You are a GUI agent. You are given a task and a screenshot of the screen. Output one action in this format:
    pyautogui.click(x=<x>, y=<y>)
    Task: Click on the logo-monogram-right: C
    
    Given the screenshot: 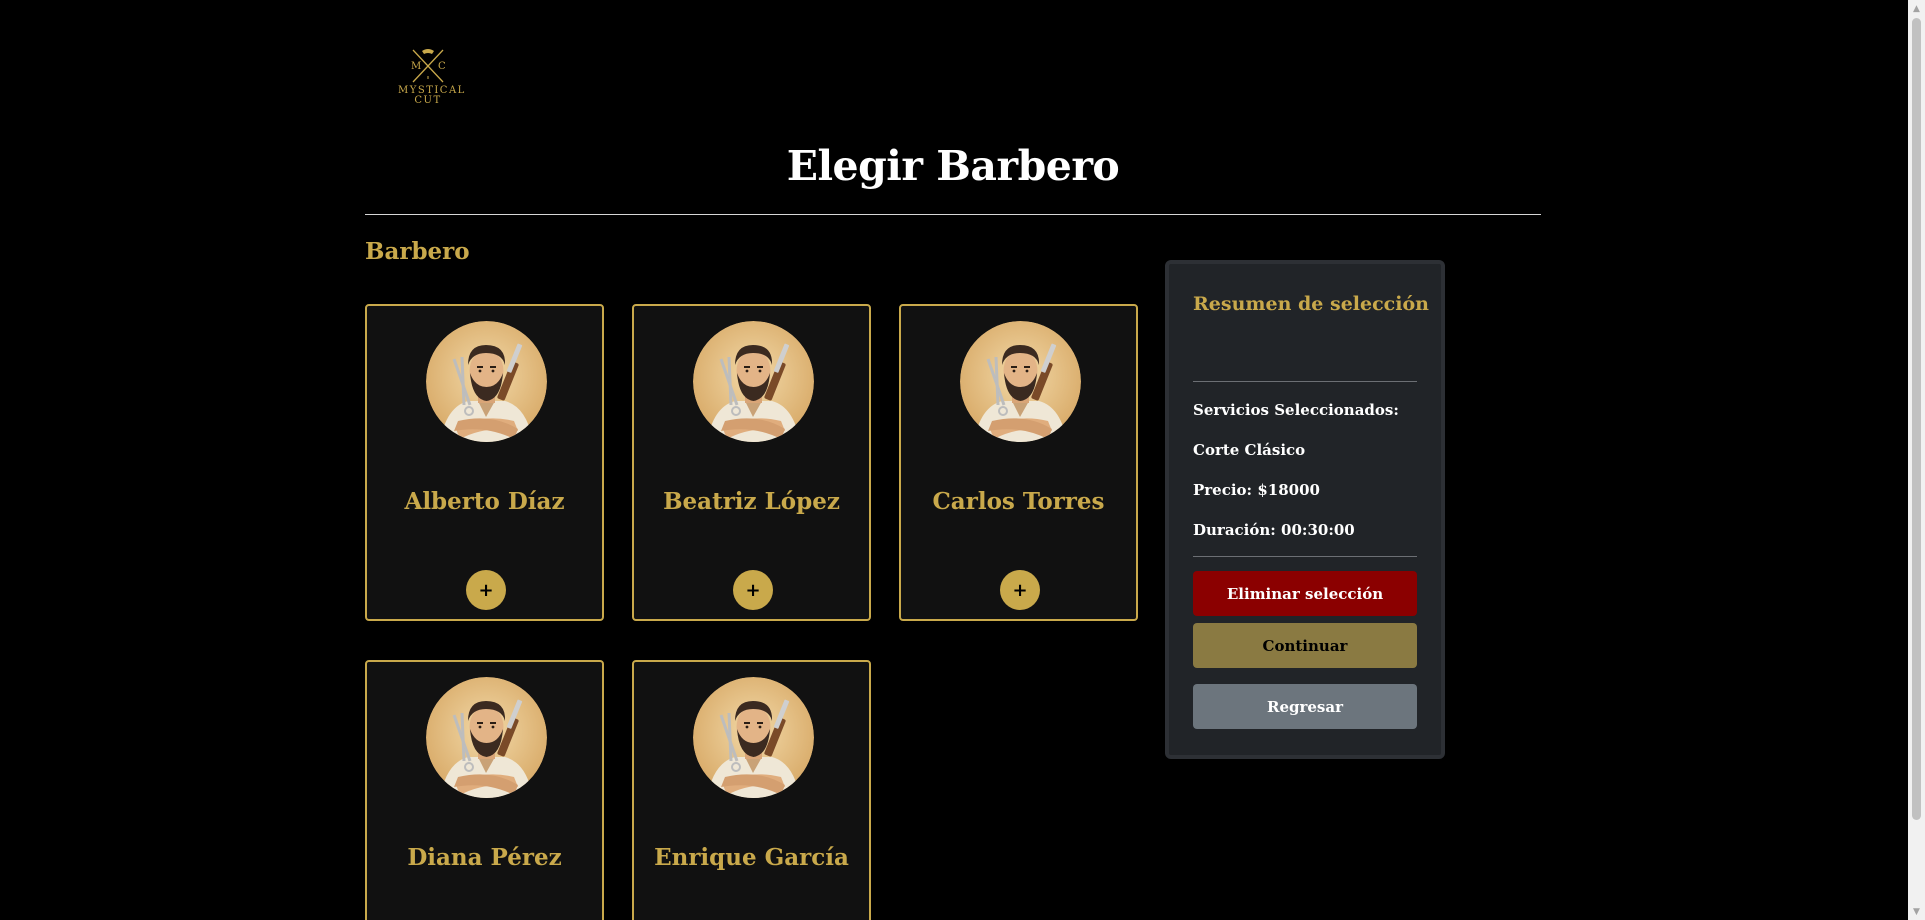 What is the action you would take?
    pyautogui.click(x=442, y=66)
    